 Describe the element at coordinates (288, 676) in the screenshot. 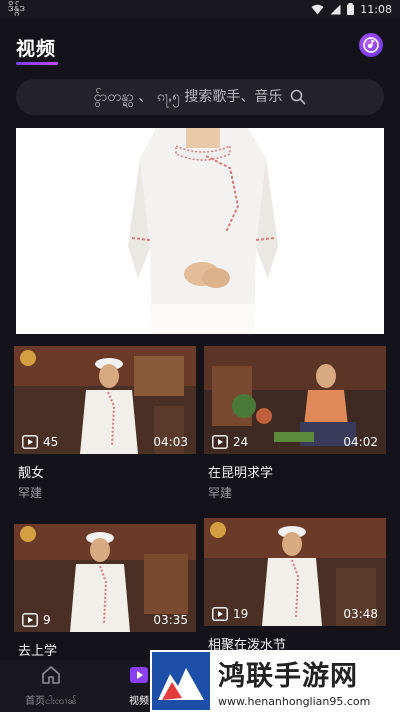

I see `watermark-name: 鸿联手游网` at that location.